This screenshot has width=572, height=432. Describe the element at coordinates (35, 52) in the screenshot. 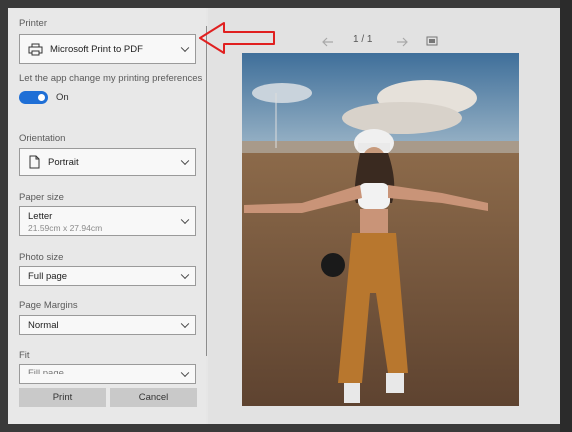

I see `printer-icon` at that location.